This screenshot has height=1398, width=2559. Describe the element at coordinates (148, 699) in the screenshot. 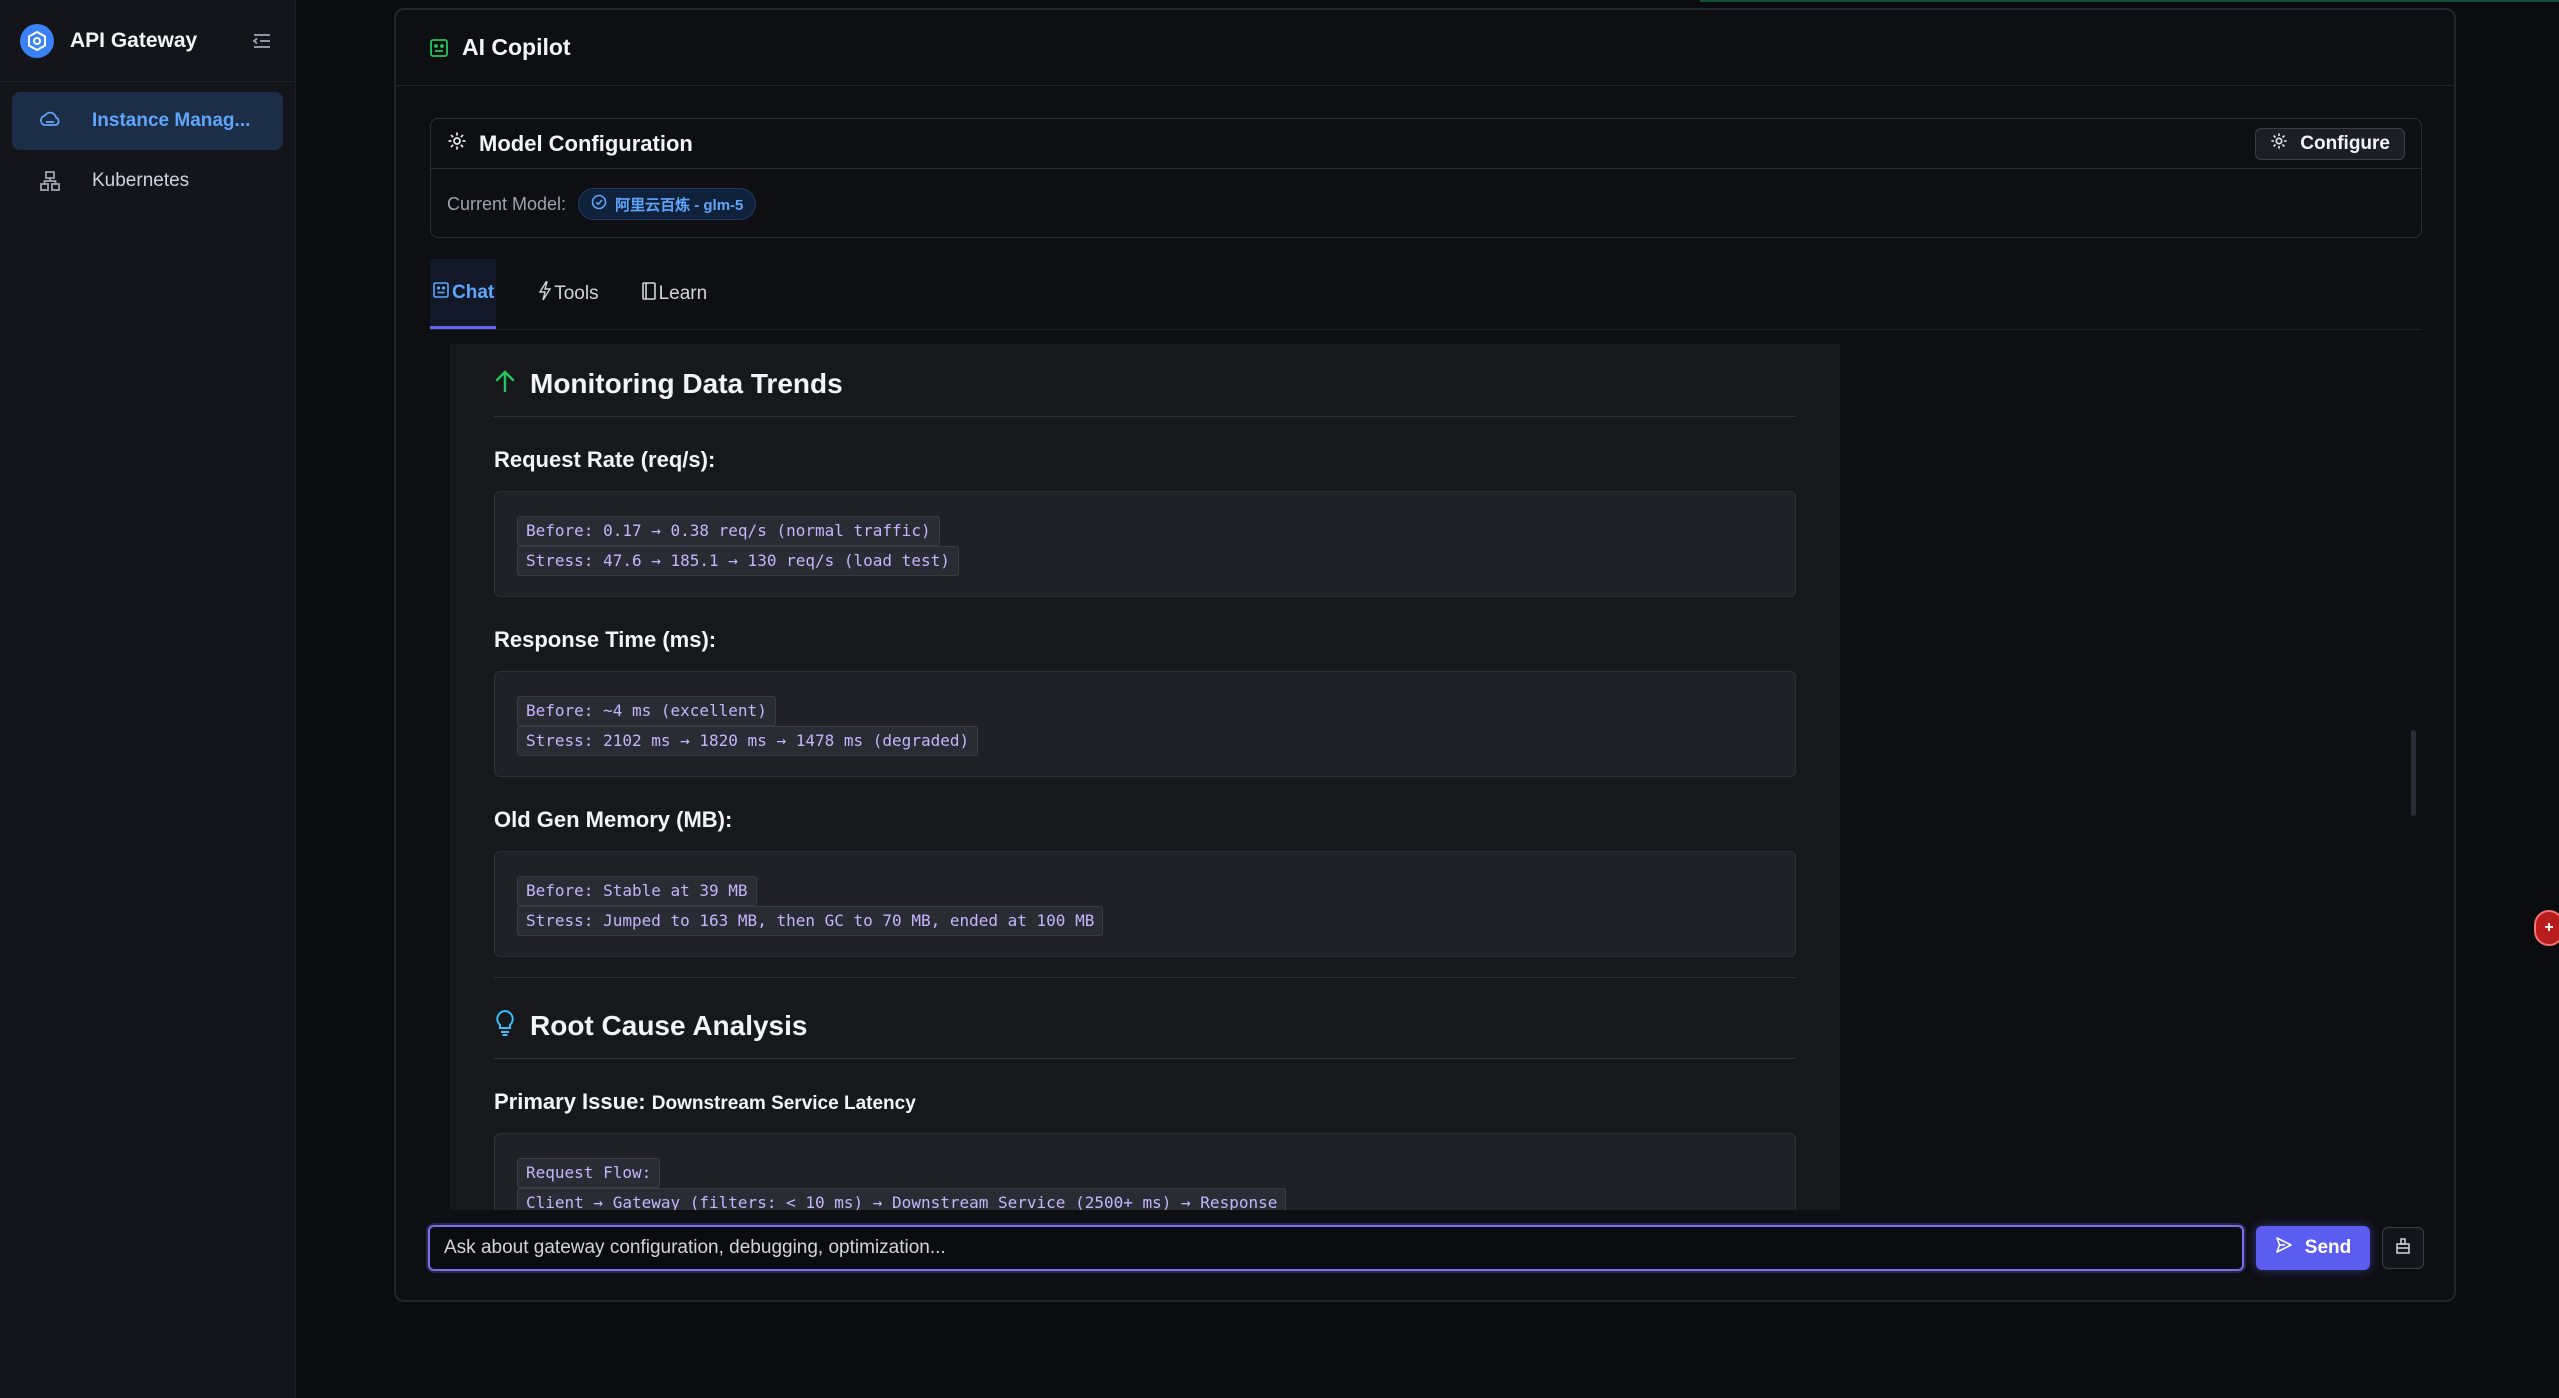

I see `sidebar: API Gateway Instance Manag... Kubernetes` at that location.